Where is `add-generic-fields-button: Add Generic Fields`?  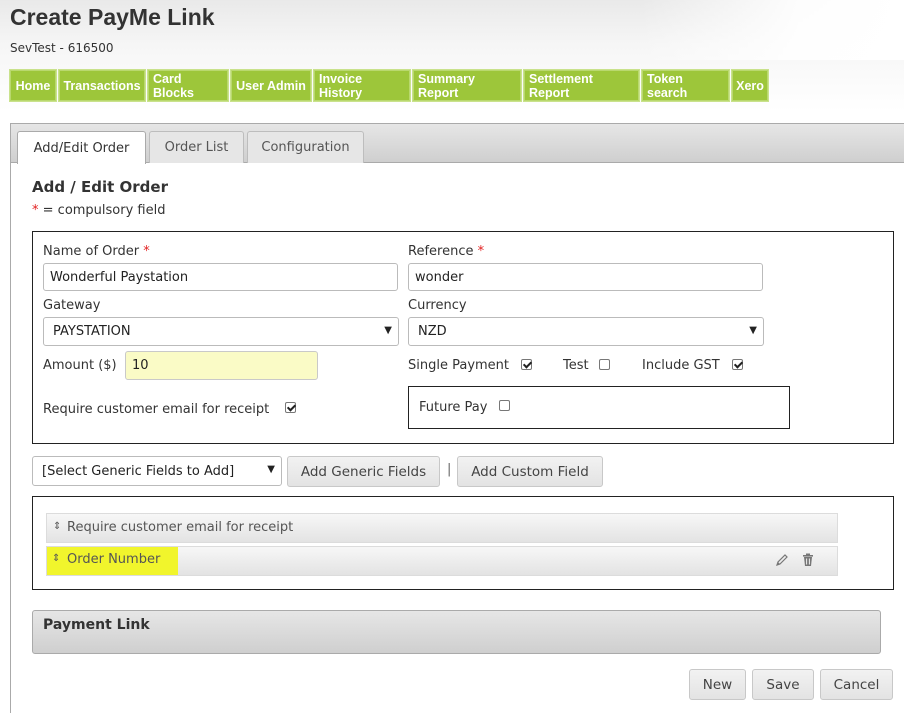
add-generic-fields-button: Add Generic Fields is located at coordinates (363, 471).